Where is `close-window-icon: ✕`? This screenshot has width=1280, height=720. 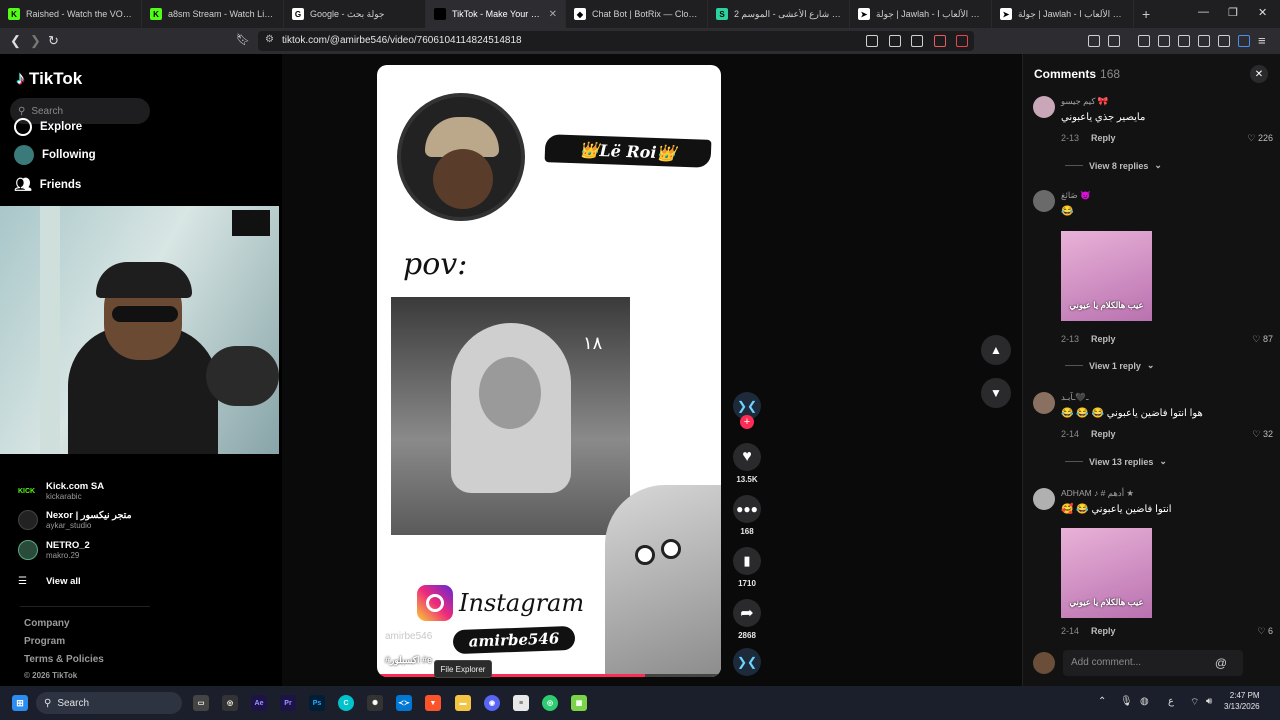
close-window-icon: ✕ is located at coordinates (1262, 12).